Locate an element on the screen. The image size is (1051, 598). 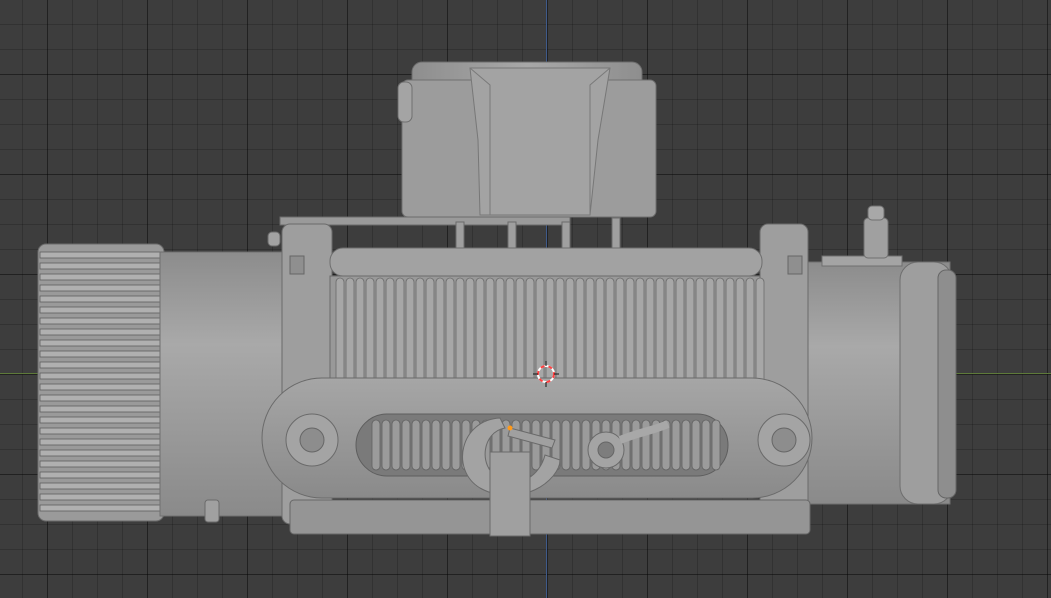
motor-end-cap is located at coordinates (101, 382).